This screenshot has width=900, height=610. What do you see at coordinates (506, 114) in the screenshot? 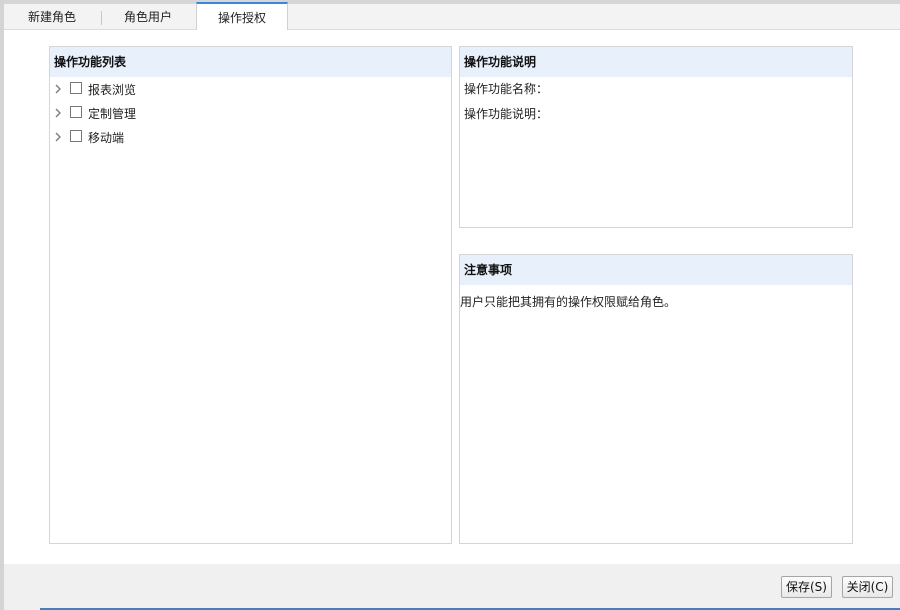
I see `function-desc-label: 操作功能说明：` at bounding box center [506, 114].